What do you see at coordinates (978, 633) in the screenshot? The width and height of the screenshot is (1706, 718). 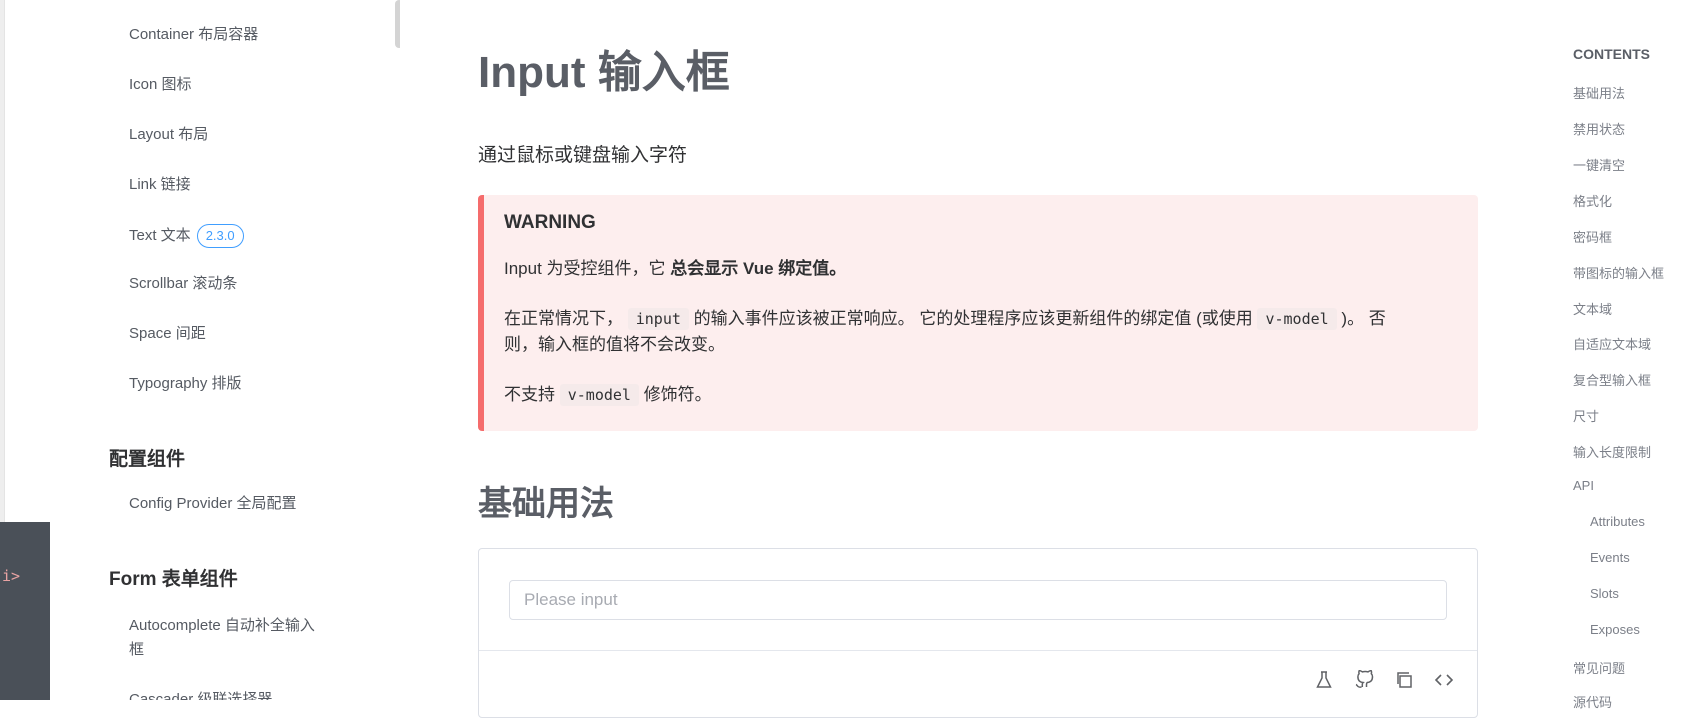 I see `demo-block` at bounding box center [978, 633].